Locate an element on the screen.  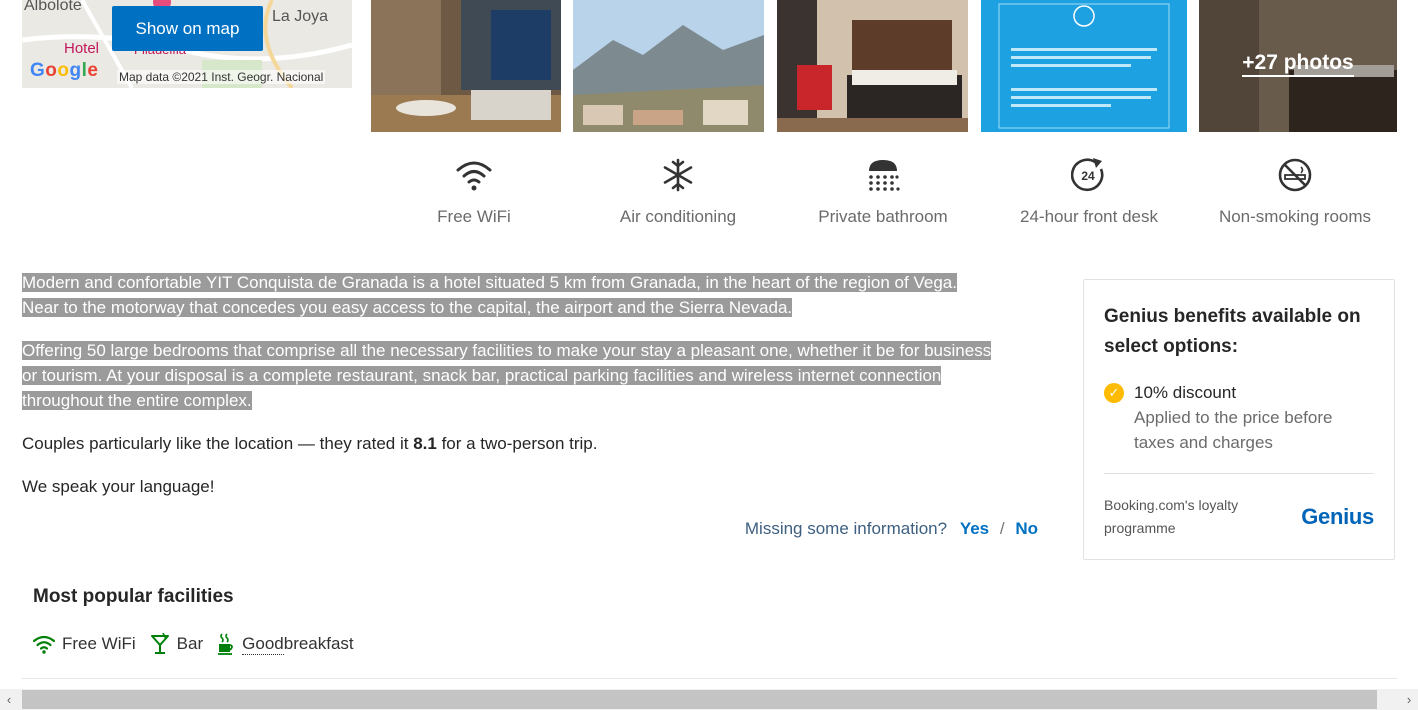
map-credit: Map data ©2021 Inst. Geogr. Nacional is located at coordinates (221, 77).